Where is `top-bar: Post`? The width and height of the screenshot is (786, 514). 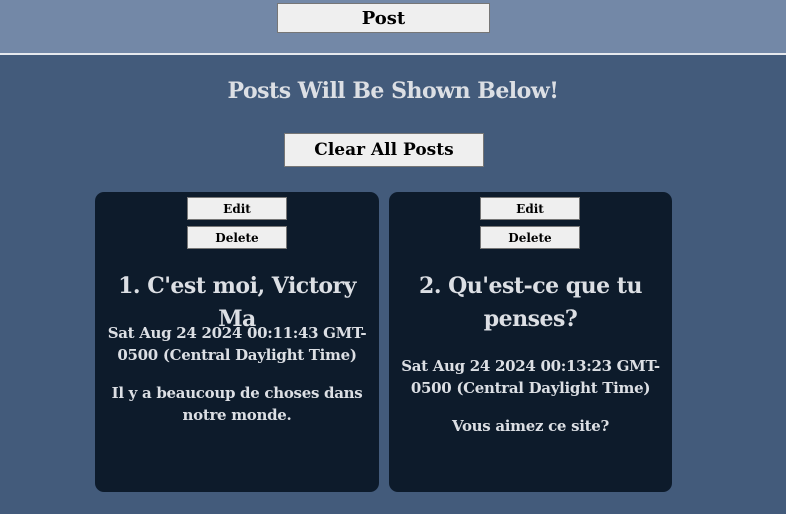 top-bar: Post is located at coordinates (393, 27).